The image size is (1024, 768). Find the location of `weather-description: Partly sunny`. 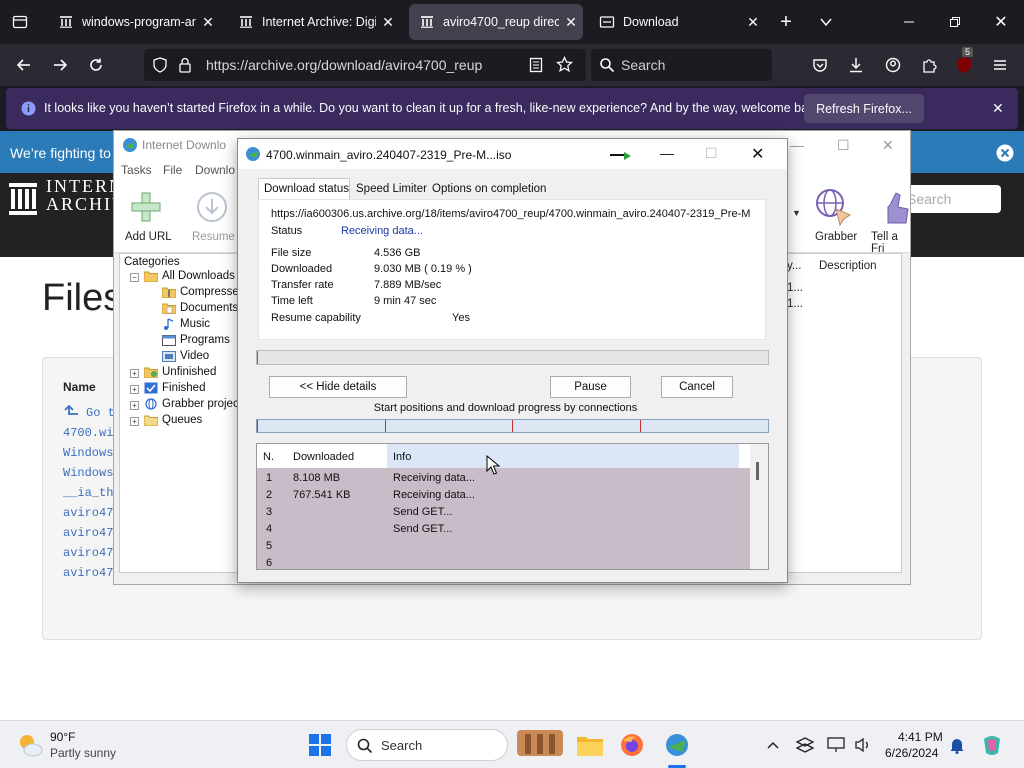

weather-description: Partly sunny is located at coordinates (83, 753).